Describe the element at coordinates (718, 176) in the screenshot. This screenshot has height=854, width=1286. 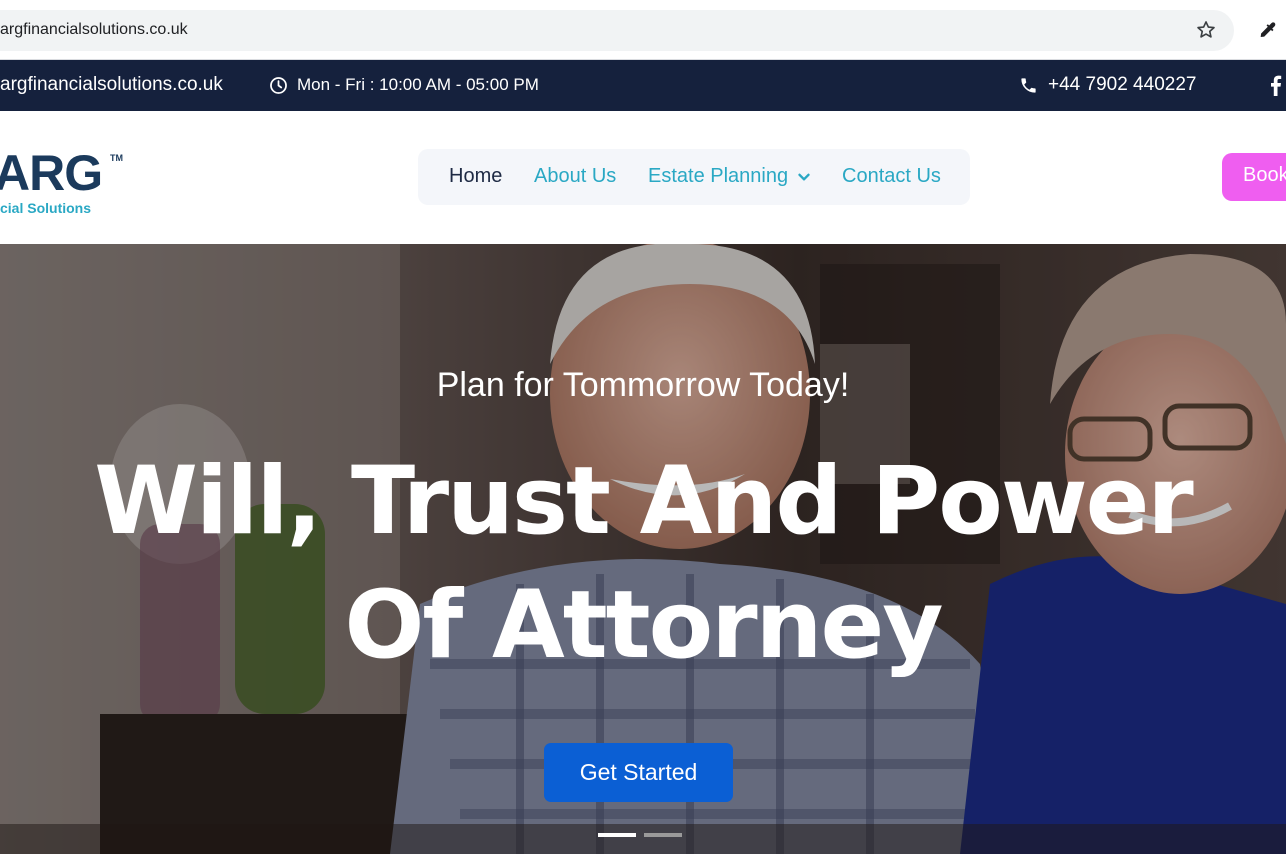
I see `nav-estate-planning-label: Estate Planning` at that location.